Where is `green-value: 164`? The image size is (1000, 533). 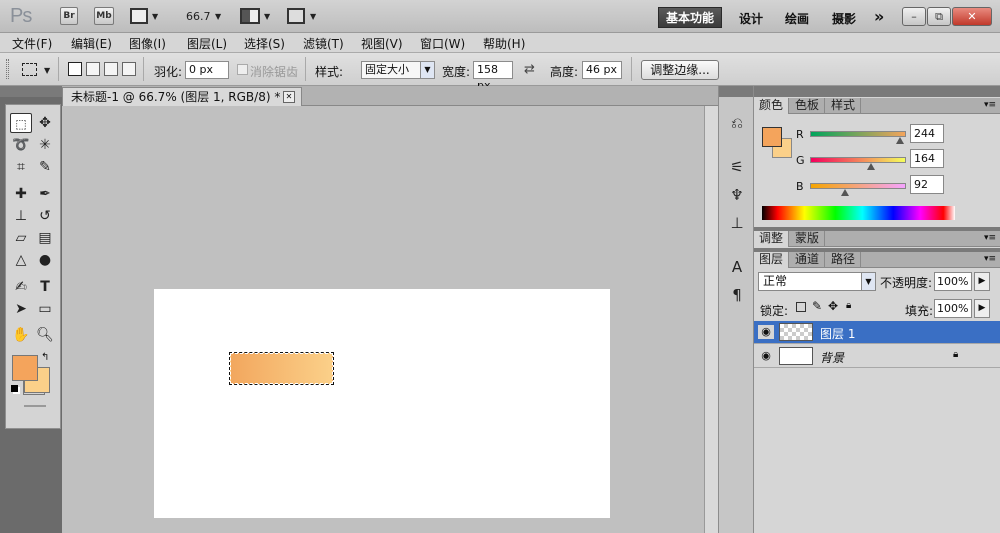
green-value: 164 is located at coordinates (927, 158).